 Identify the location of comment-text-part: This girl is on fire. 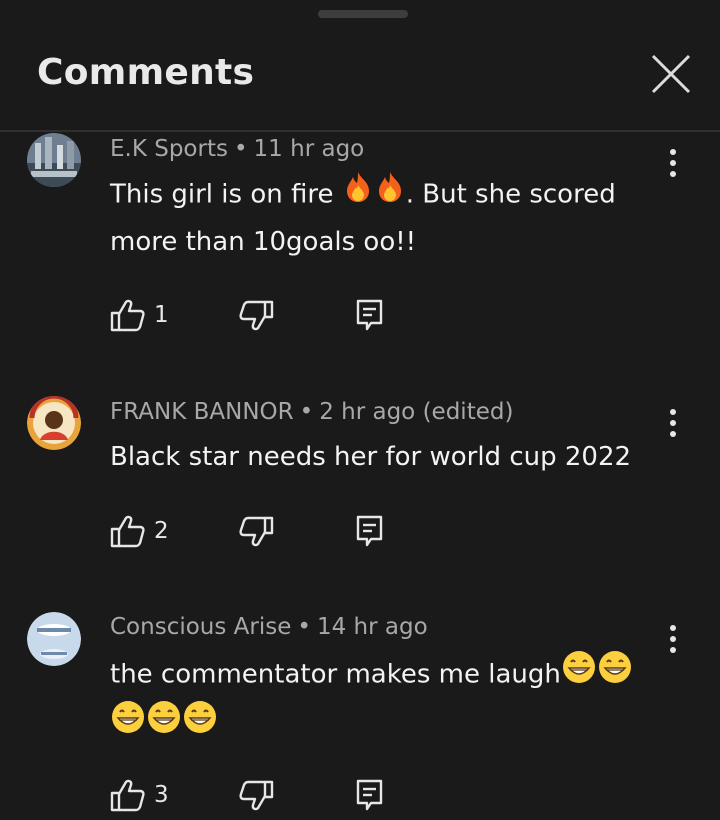
(222, 194).